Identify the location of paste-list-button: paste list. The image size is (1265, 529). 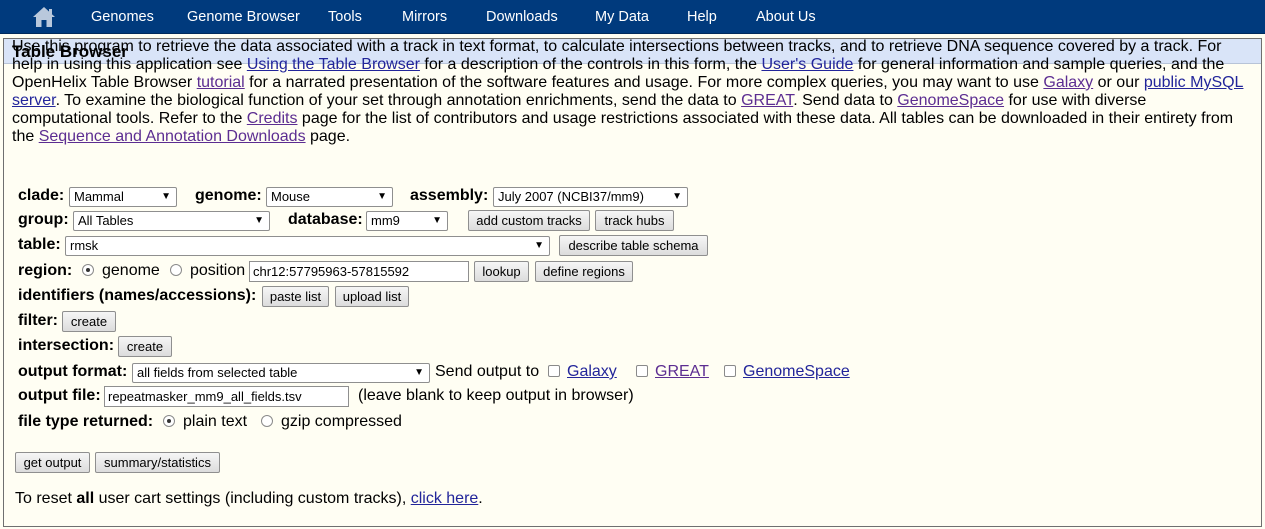
(295, 296).